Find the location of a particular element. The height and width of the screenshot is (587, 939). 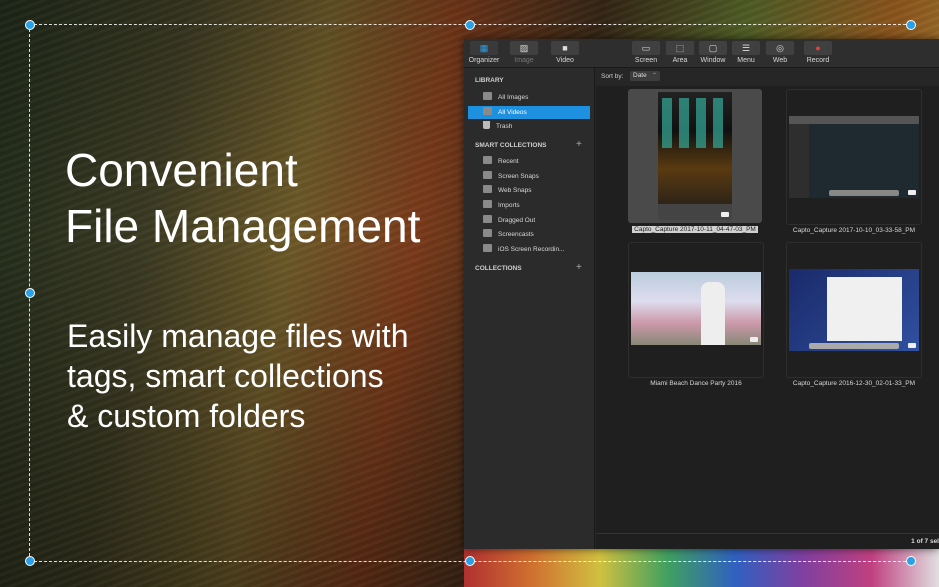

app-icons-grid is located at coordinates (695, 123).